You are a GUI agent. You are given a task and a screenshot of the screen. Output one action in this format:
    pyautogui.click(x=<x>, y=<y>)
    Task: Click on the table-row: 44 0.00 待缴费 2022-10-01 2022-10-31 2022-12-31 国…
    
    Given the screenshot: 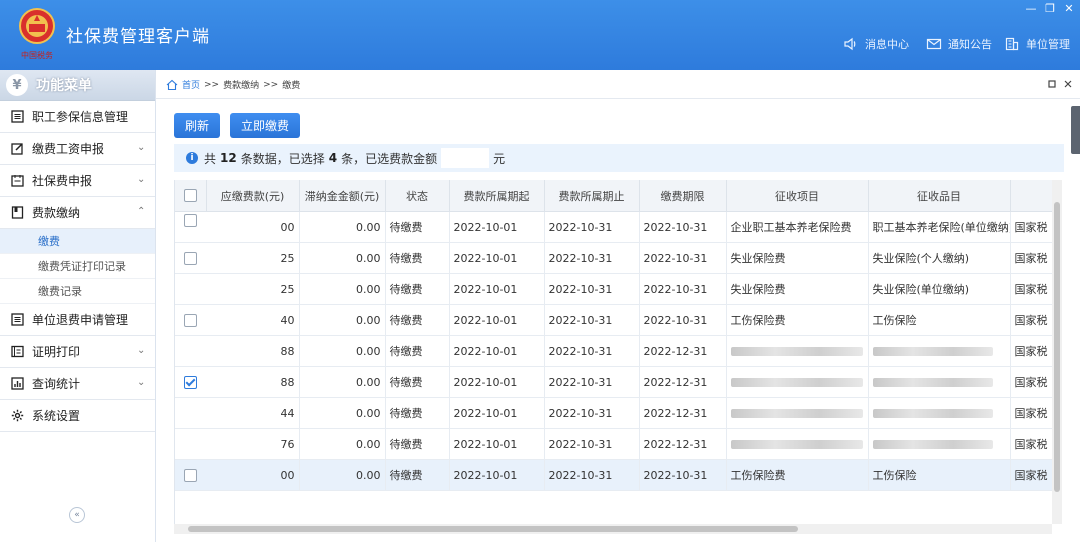 What is the action you would take?
    pyautogui.click(x=614, y=413)
    